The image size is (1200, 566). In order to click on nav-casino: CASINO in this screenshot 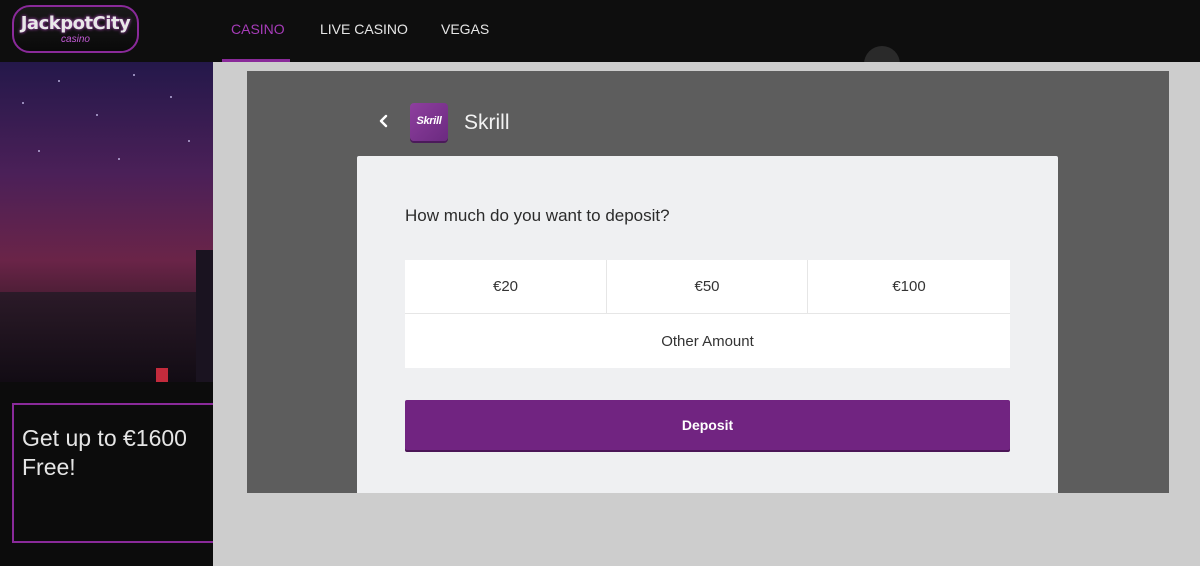, I will do `click(258, 29)`.